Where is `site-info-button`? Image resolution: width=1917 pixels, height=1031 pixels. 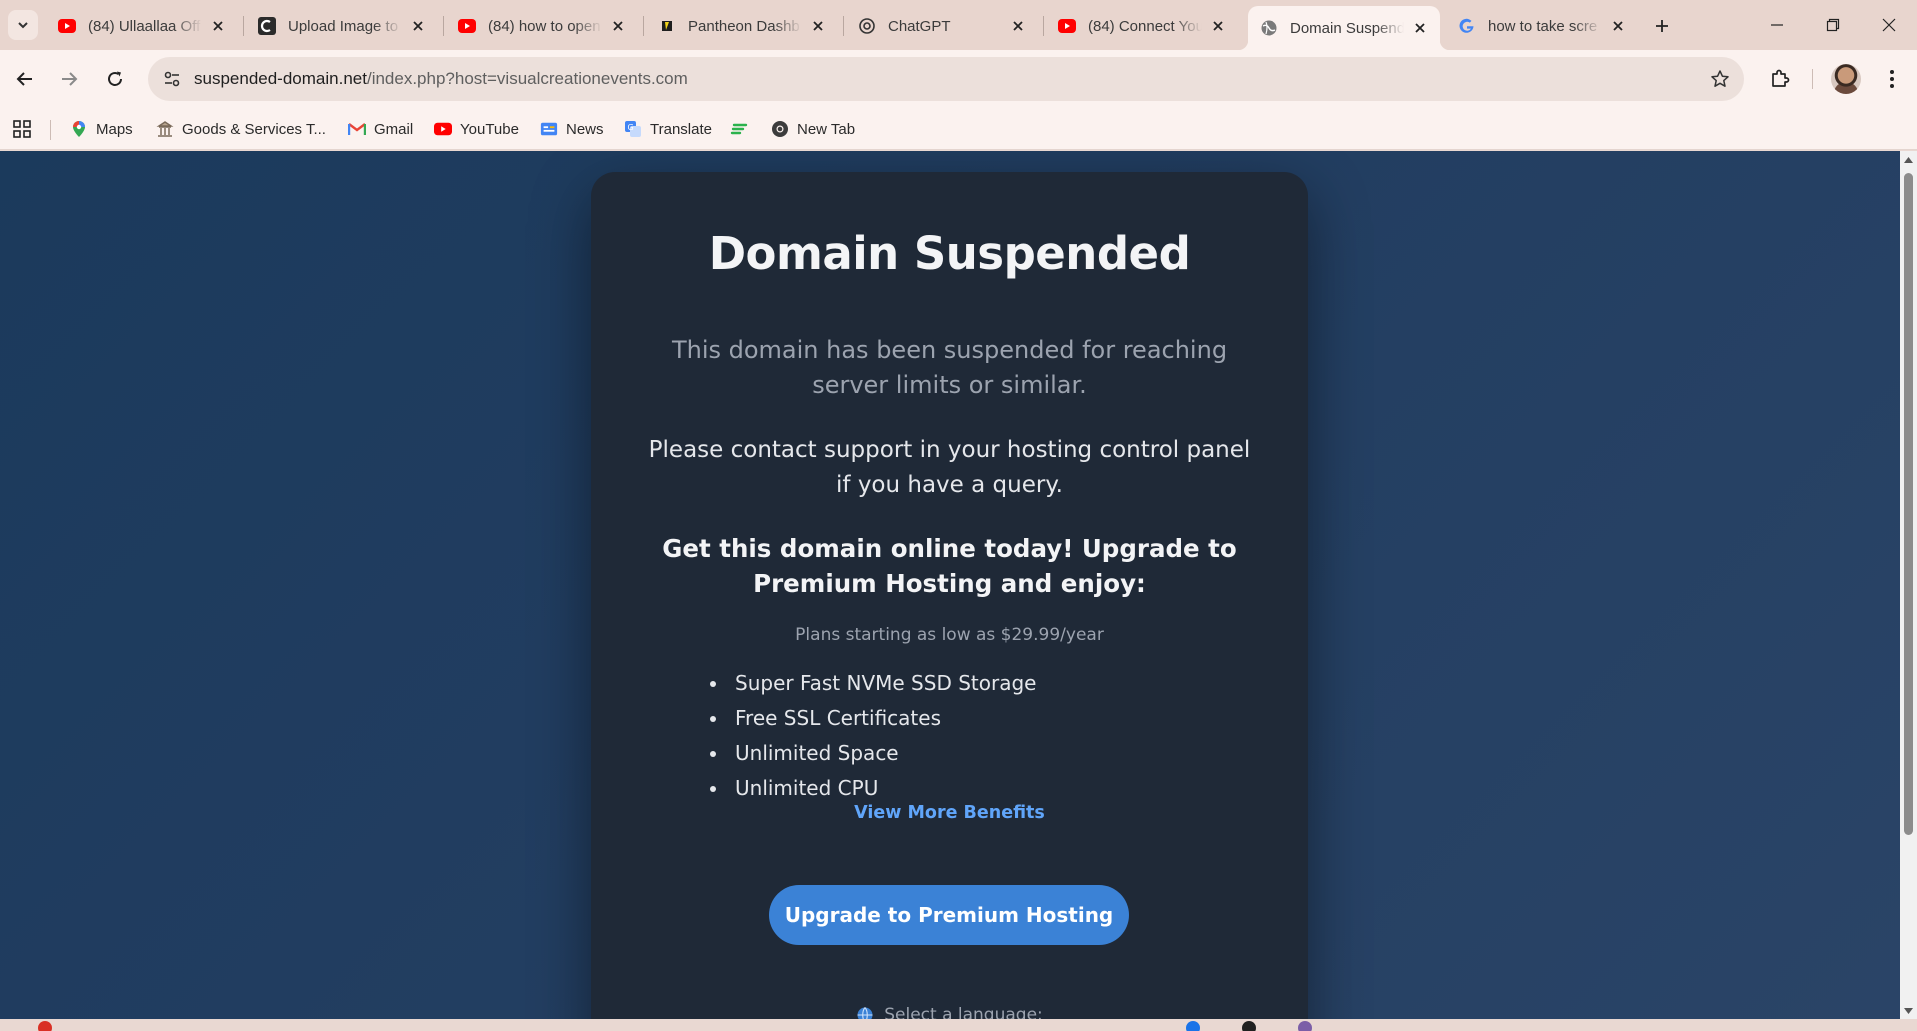 site-info-button is located at coordinates (172, 79).